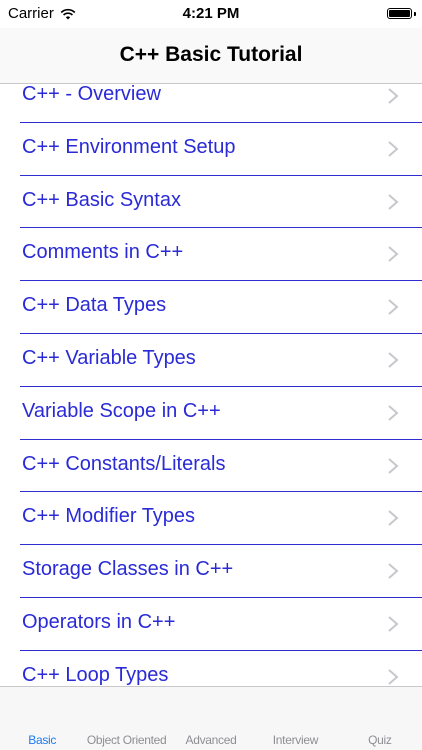  I want to click on navigation-bar: C++ Basic Tutorial, so click(211, 56).